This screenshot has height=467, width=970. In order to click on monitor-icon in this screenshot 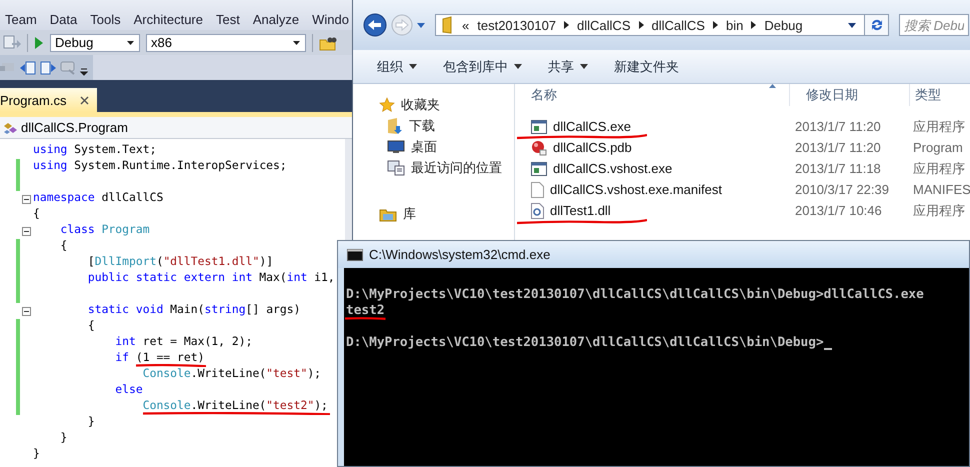, I will do `click(396, 147)`.